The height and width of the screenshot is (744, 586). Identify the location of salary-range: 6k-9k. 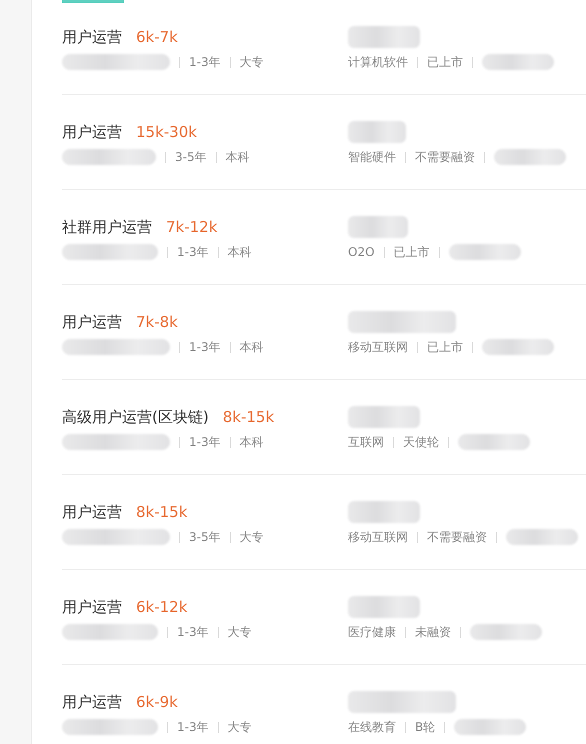
(157, 702).